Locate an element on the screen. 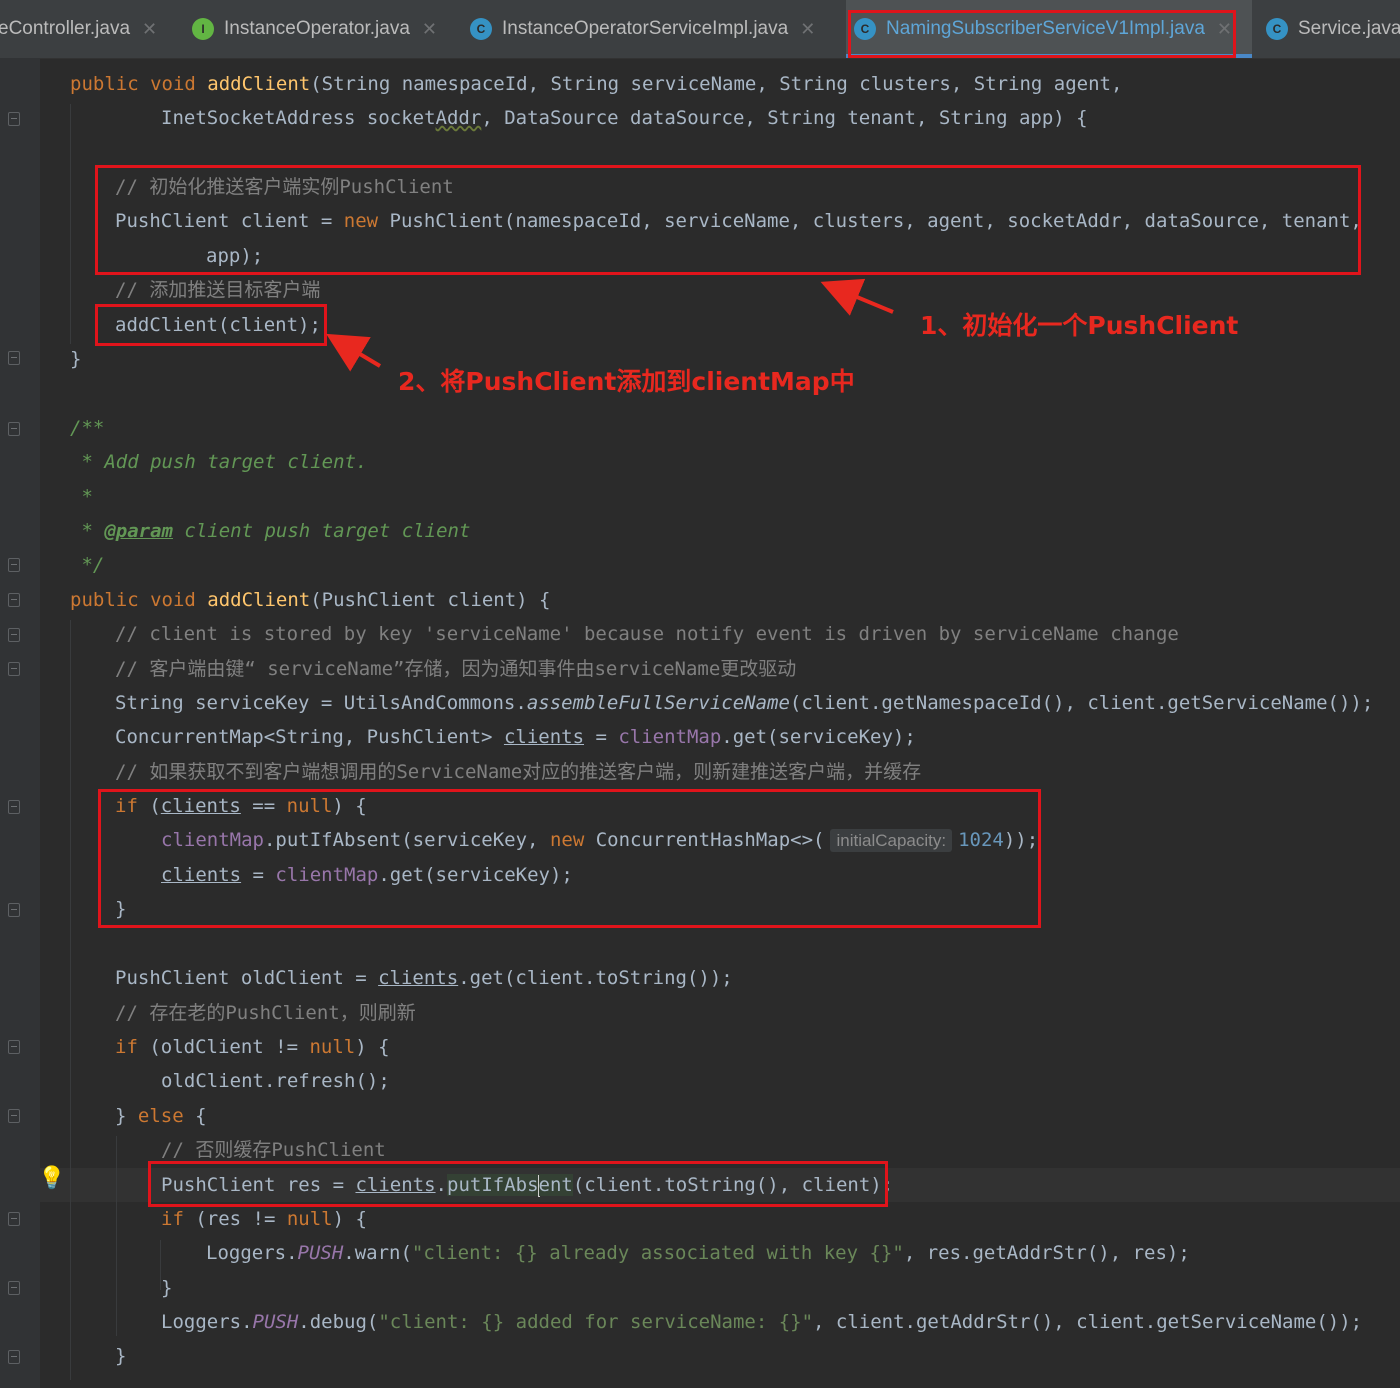 Image resolution: width=1400 pixels, height=1388 pixels. annotation-arrows is located at coordinates (610, 325).